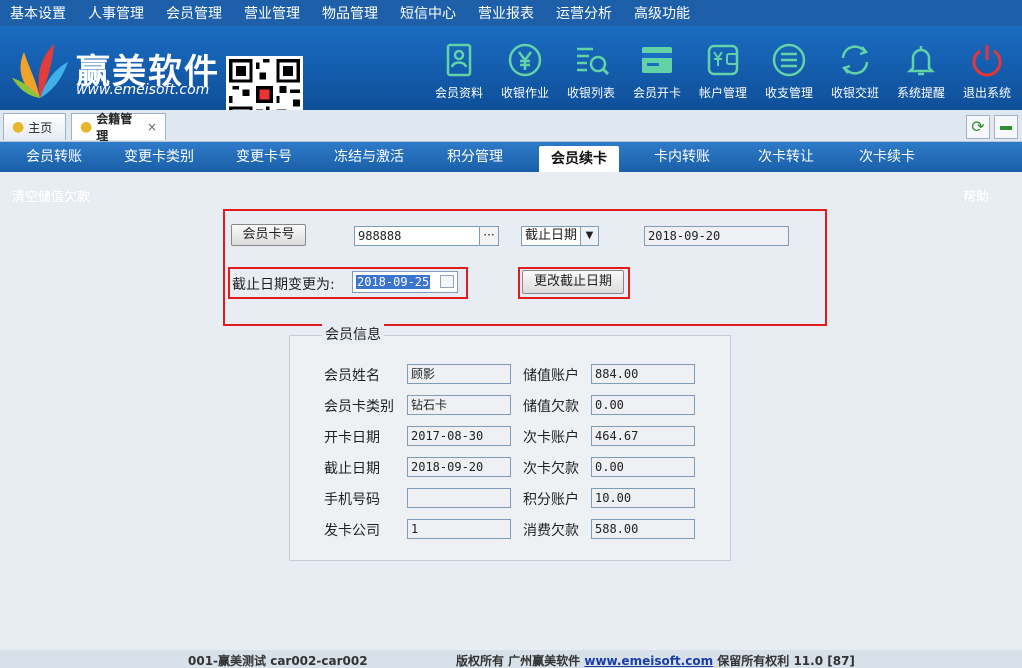 This screenshot has width=1022, height=668. What do you see at coordinates (489, 236) in the screenshot?
I see `card-lookup-button: ···` at bounding box center [489, 236].